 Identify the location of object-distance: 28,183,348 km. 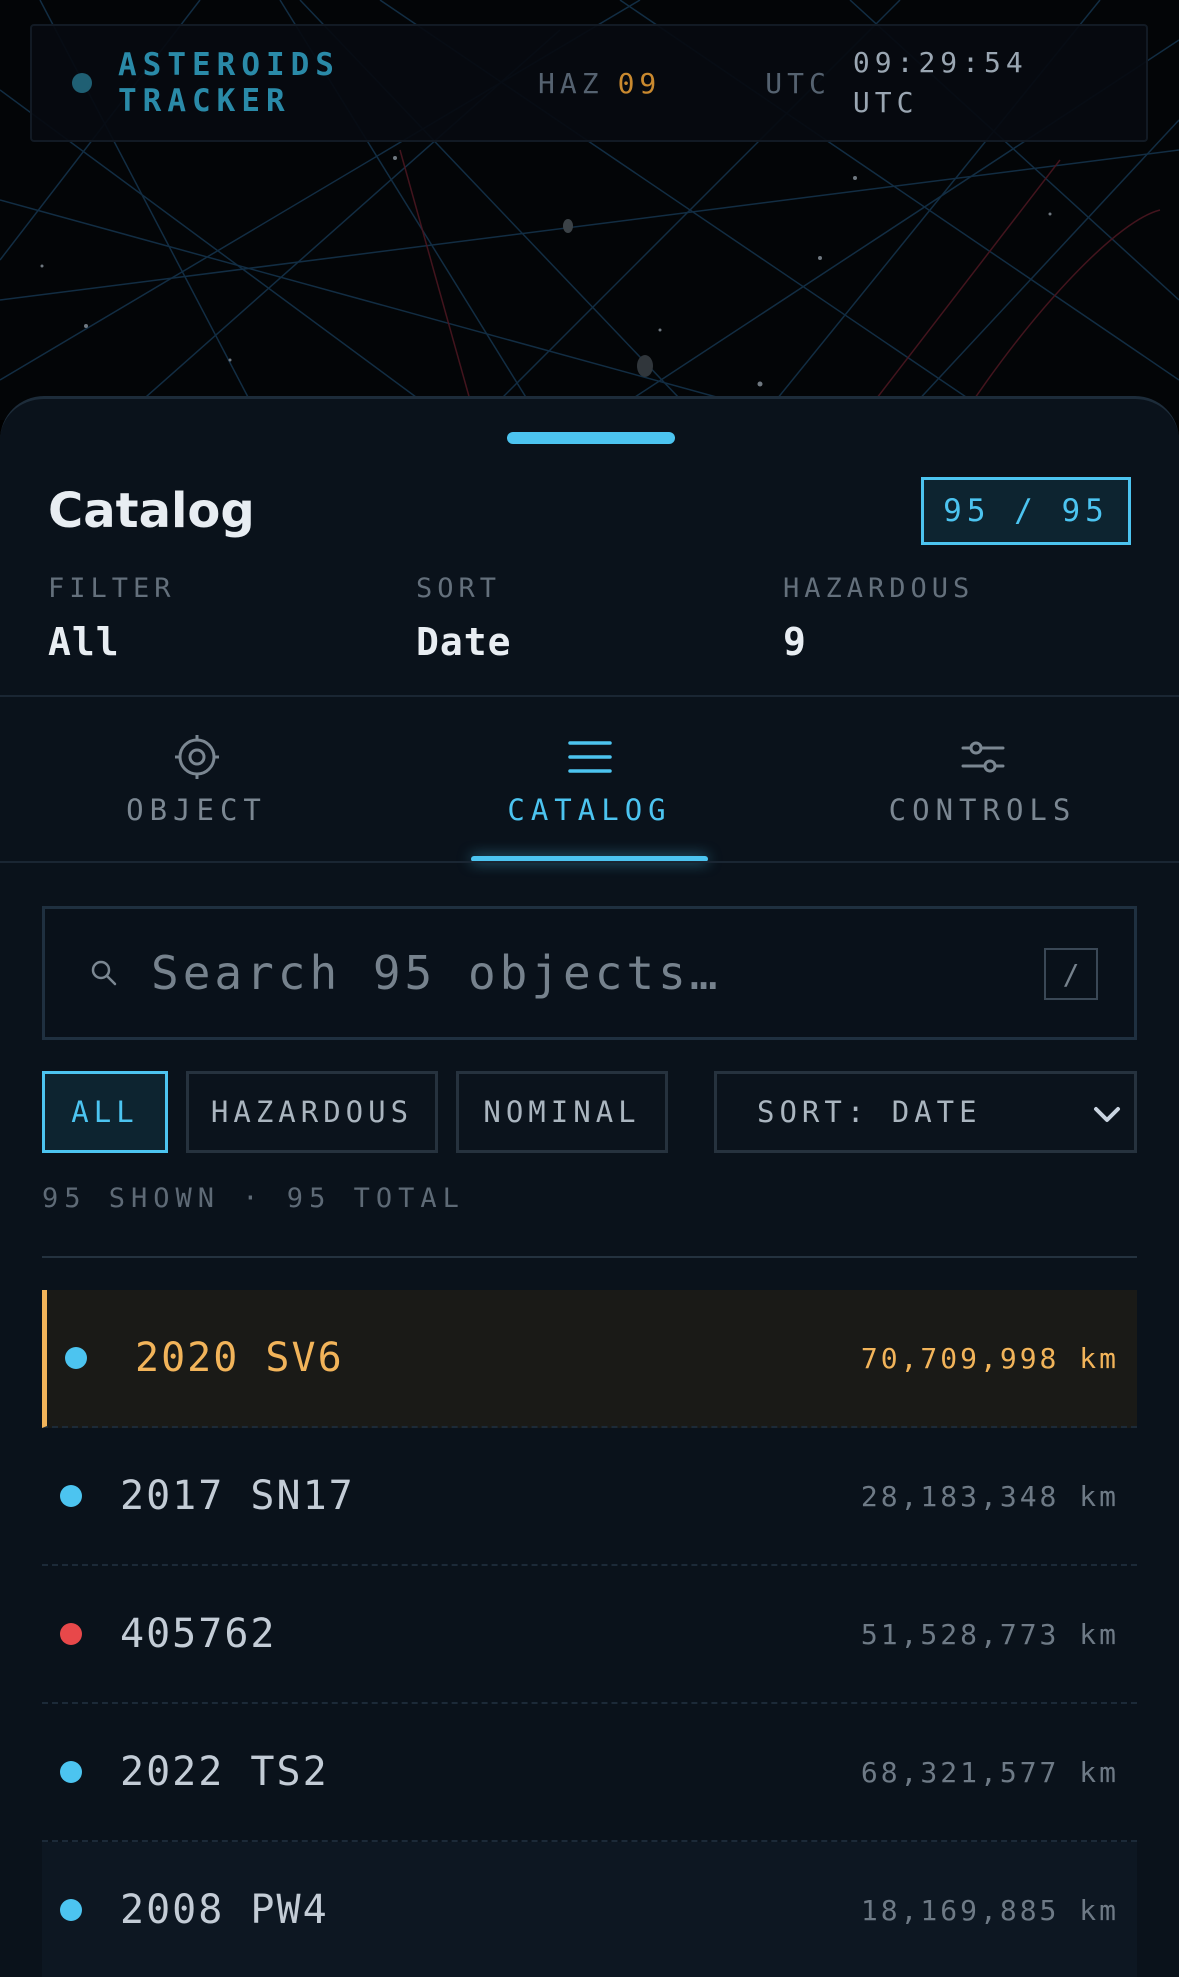
(989, 1496).